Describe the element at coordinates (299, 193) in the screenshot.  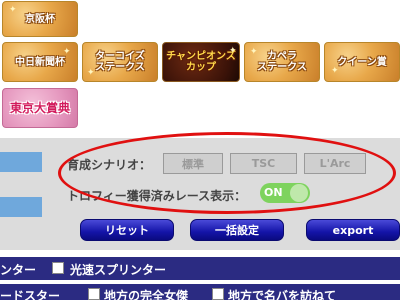
I see `toggle-knob` at that location.